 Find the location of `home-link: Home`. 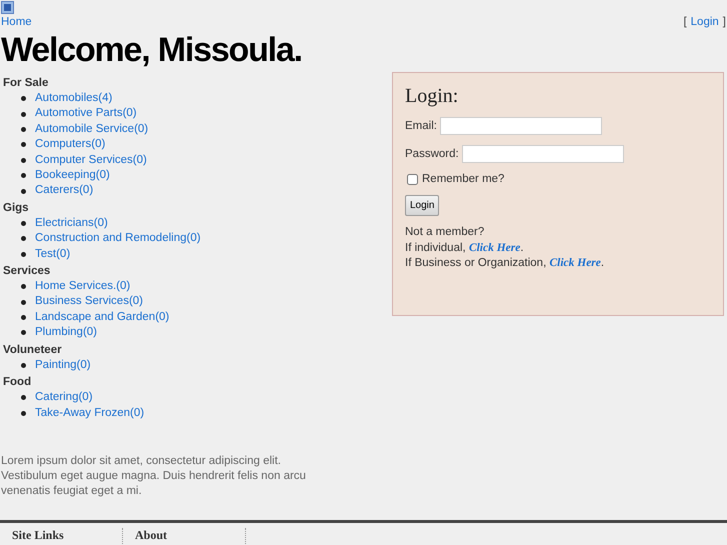

home-link: Home is located at coordinates (16, 24).